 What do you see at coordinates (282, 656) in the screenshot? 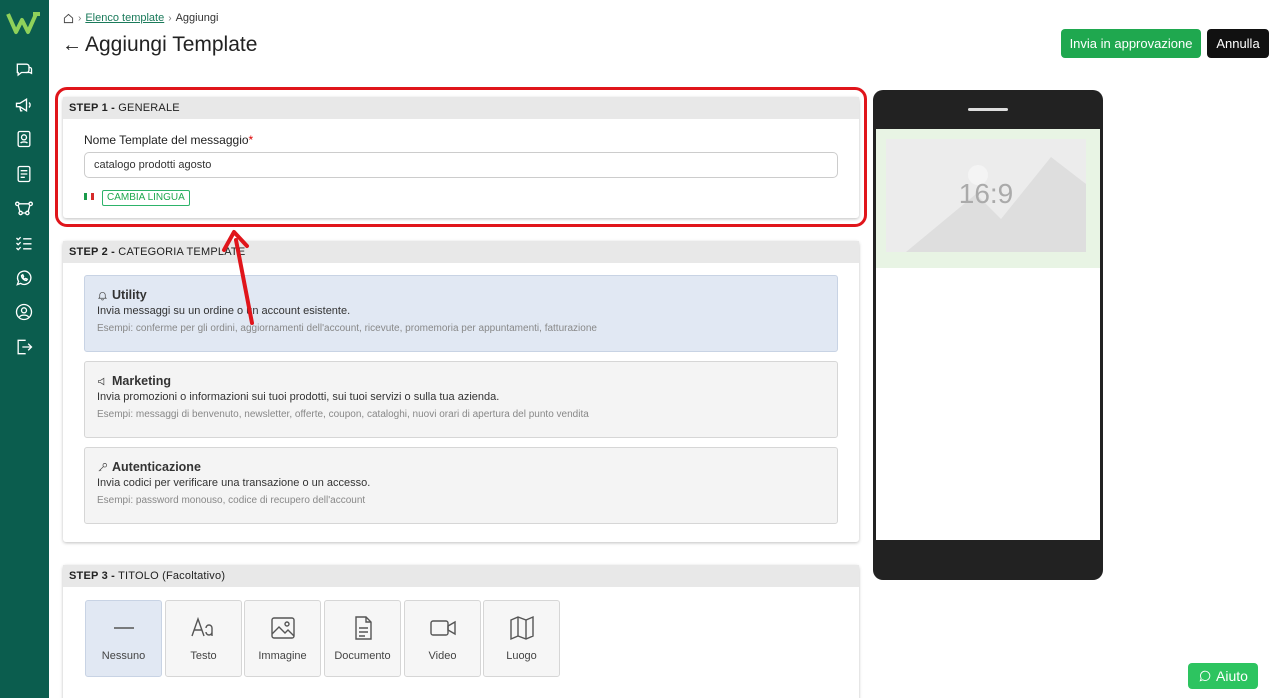
I see `header-type-label: Immagine` at bounding box center [282, 656].